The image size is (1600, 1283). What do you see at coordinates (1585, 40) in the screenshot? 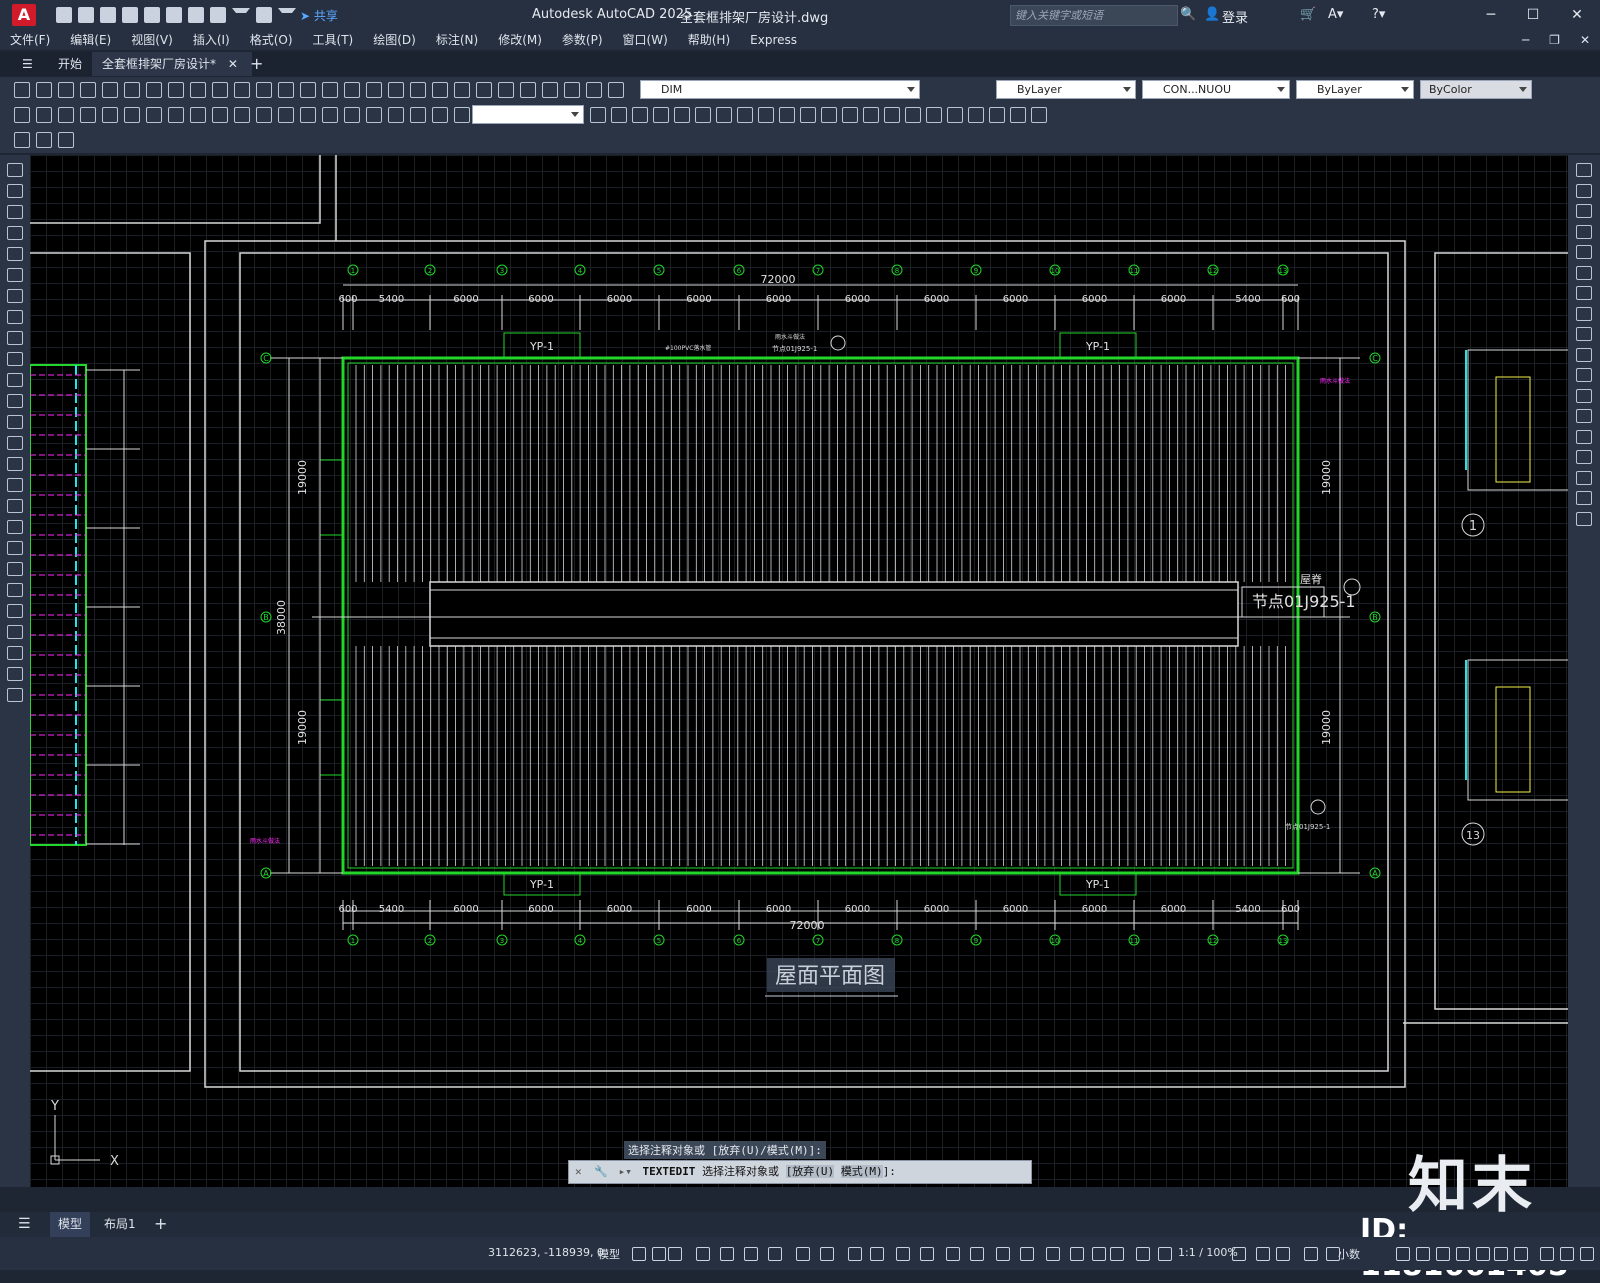
I see `doc-close-icon: ✕` at bounding box center [1585, 40].